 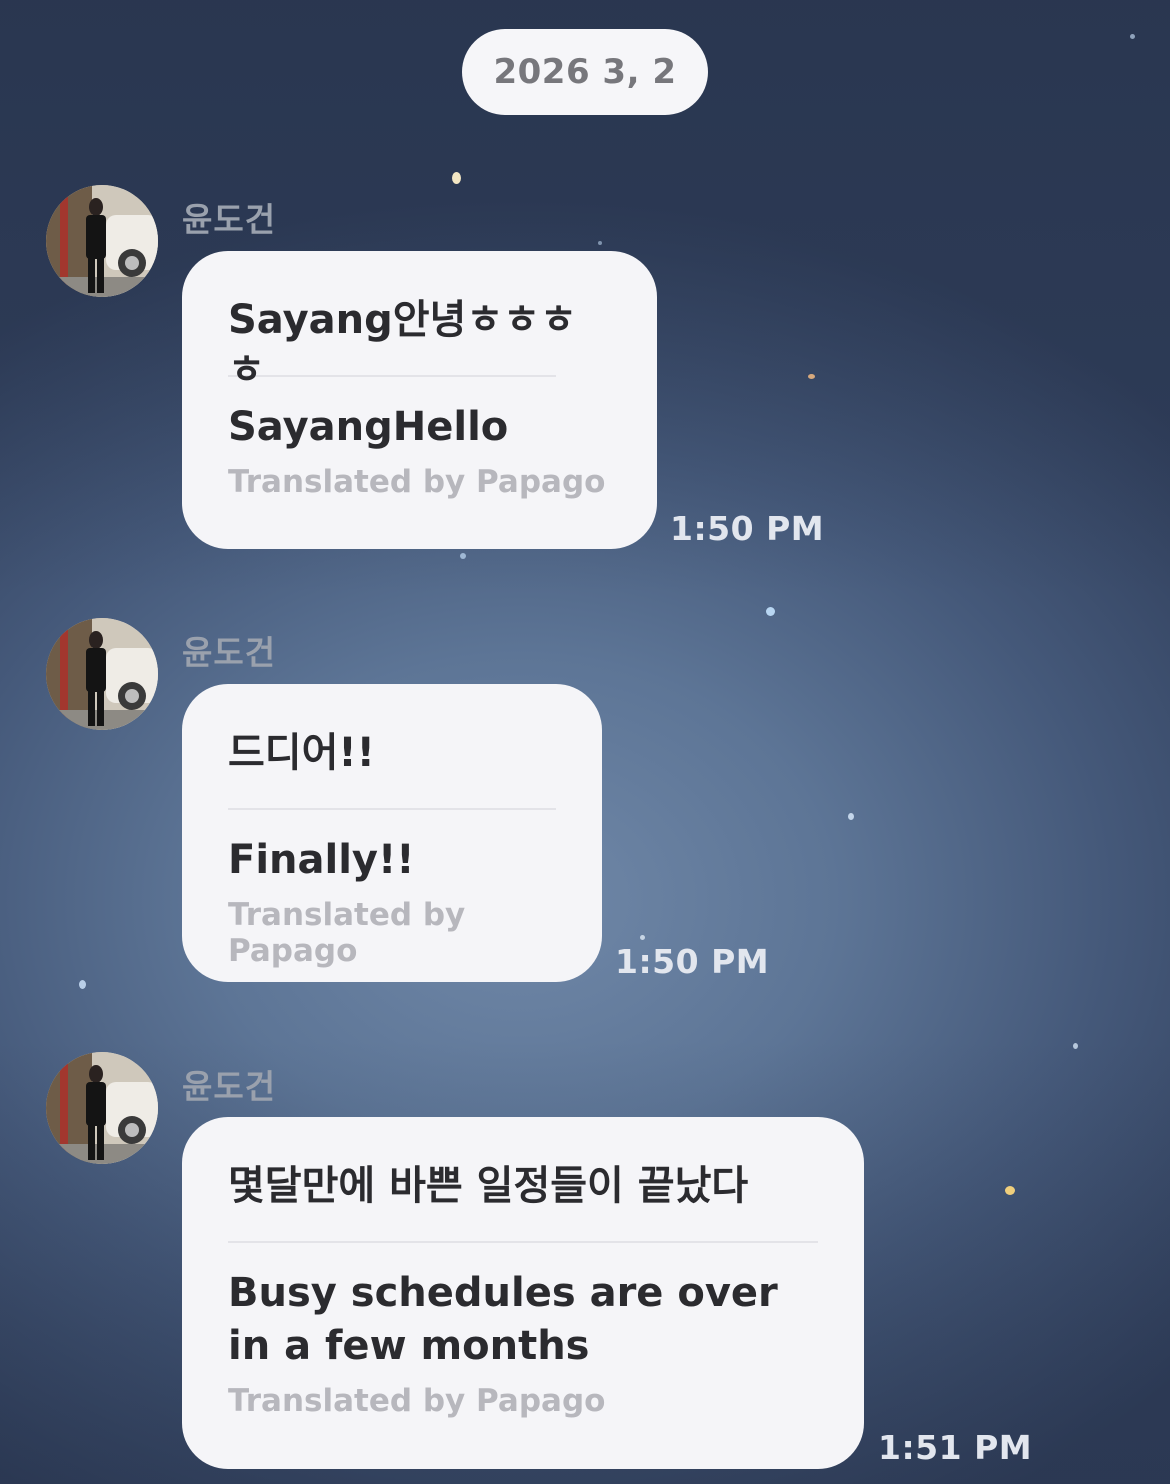 What do you see at coordinates (488, 1186) in the screenshot?
I see `original-text: 몇달만에 바쁜 일정들이 끝났다` at bounding box center [488, 1186].